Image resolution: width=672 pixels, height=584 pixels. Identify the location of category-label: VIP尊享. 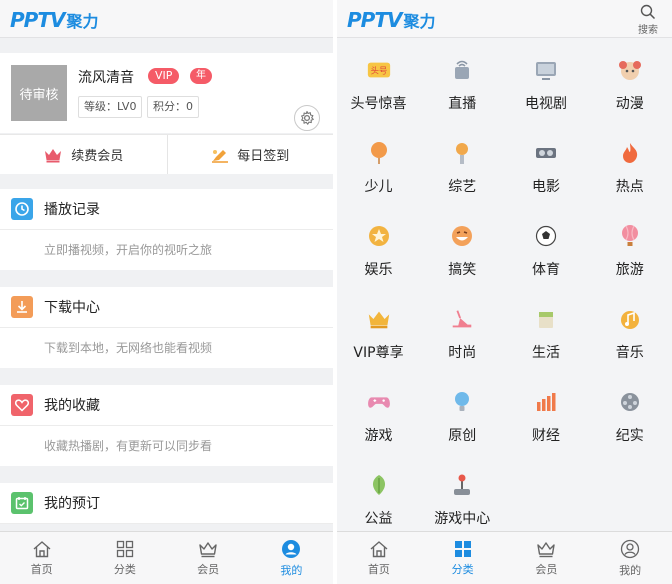
(378, 353).